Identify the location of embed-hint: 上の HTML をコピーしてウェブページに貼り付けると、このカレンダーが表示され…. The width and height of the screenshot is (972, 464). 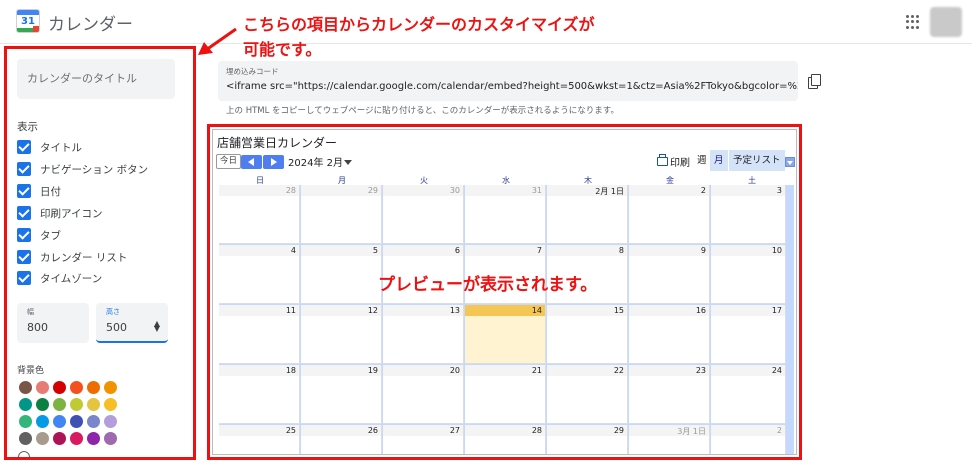
(422, 111).